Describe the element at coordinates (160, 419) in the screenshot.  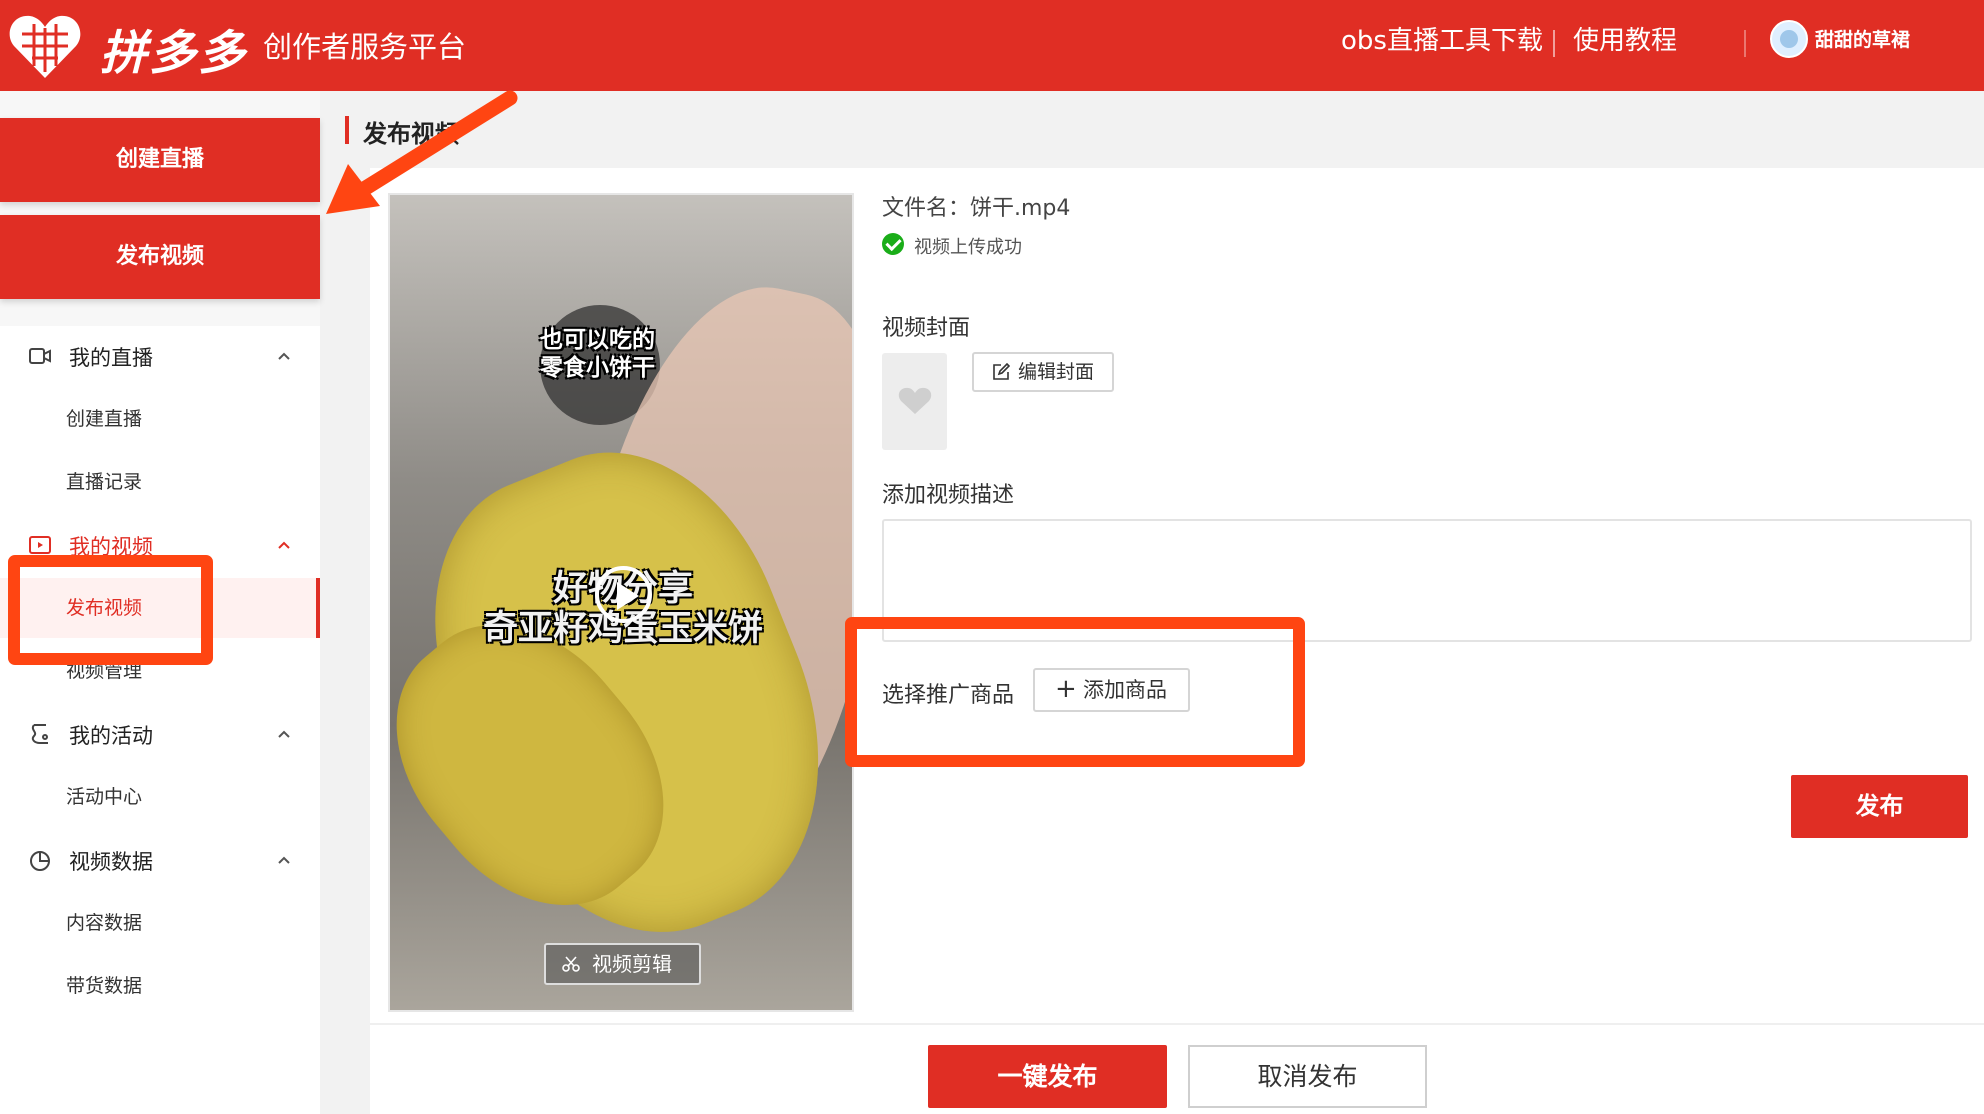
I see `sidebar-item-create-live: 创建直播` at that location.